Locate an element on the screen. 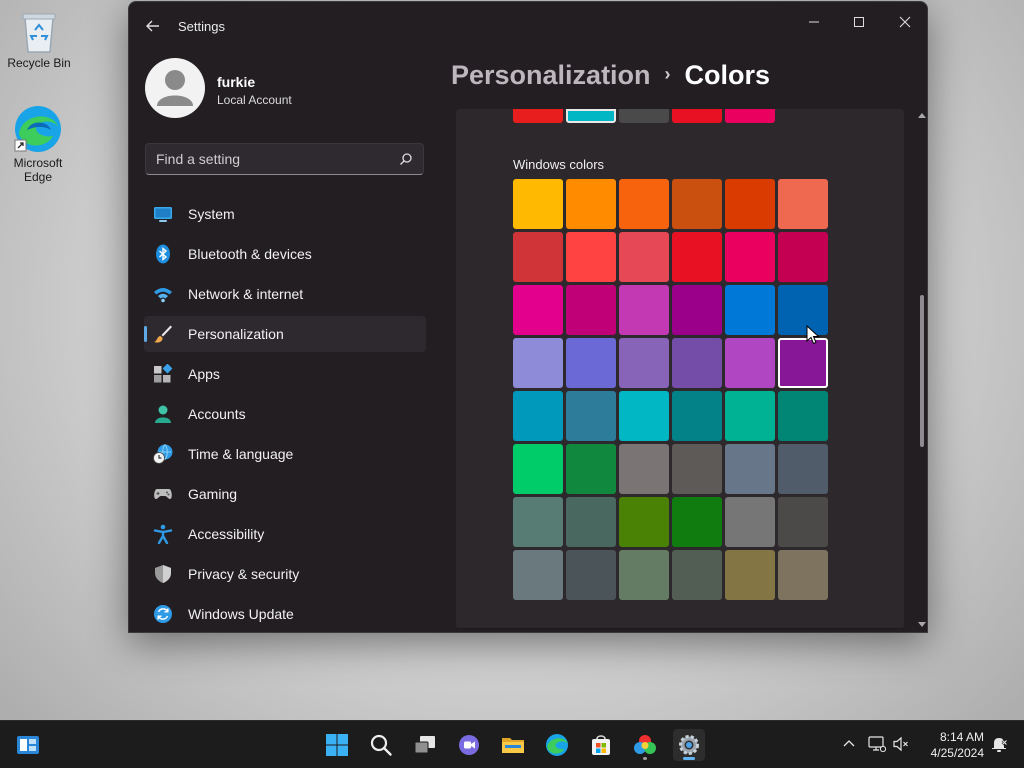  notifications-button is located at coordinates (999, 744).